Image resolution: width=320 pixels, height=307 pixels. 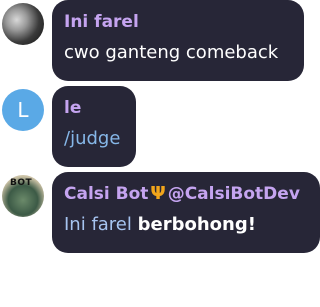 What do you see at coordinates (234, 194) in the screenshot?
I see `sender-handle: @CalsiBotDev` at bounding box center [234, 194].